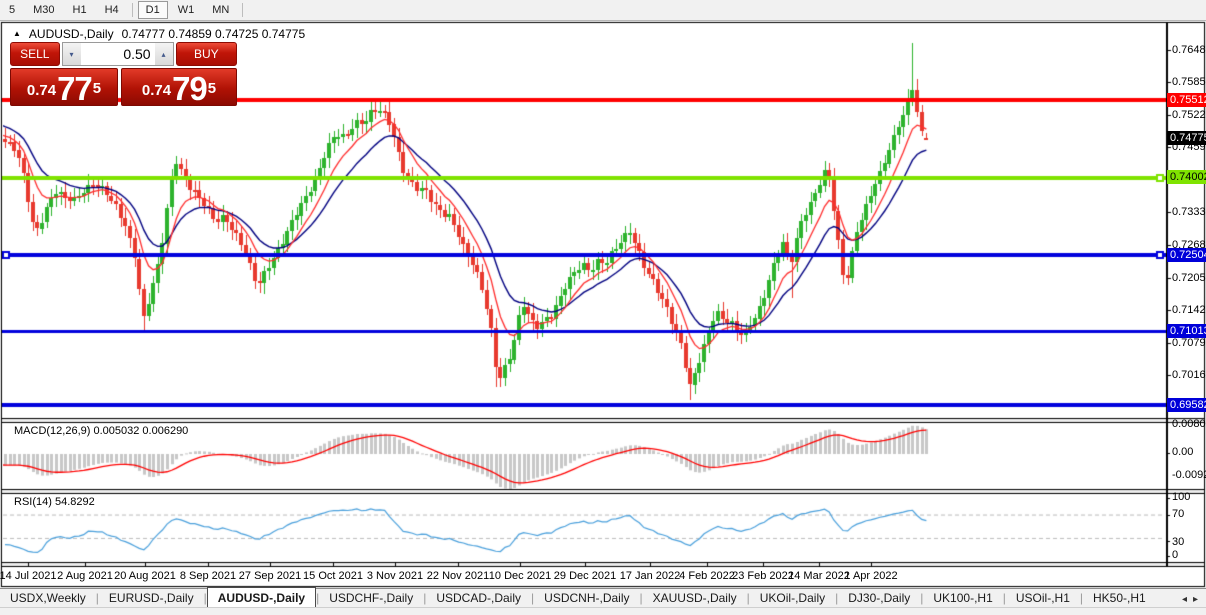  What do you see at coordinates (80, 10) in the screenshot?
I see `timeframe-button-h1: H1` at bounding box center [80, 10].